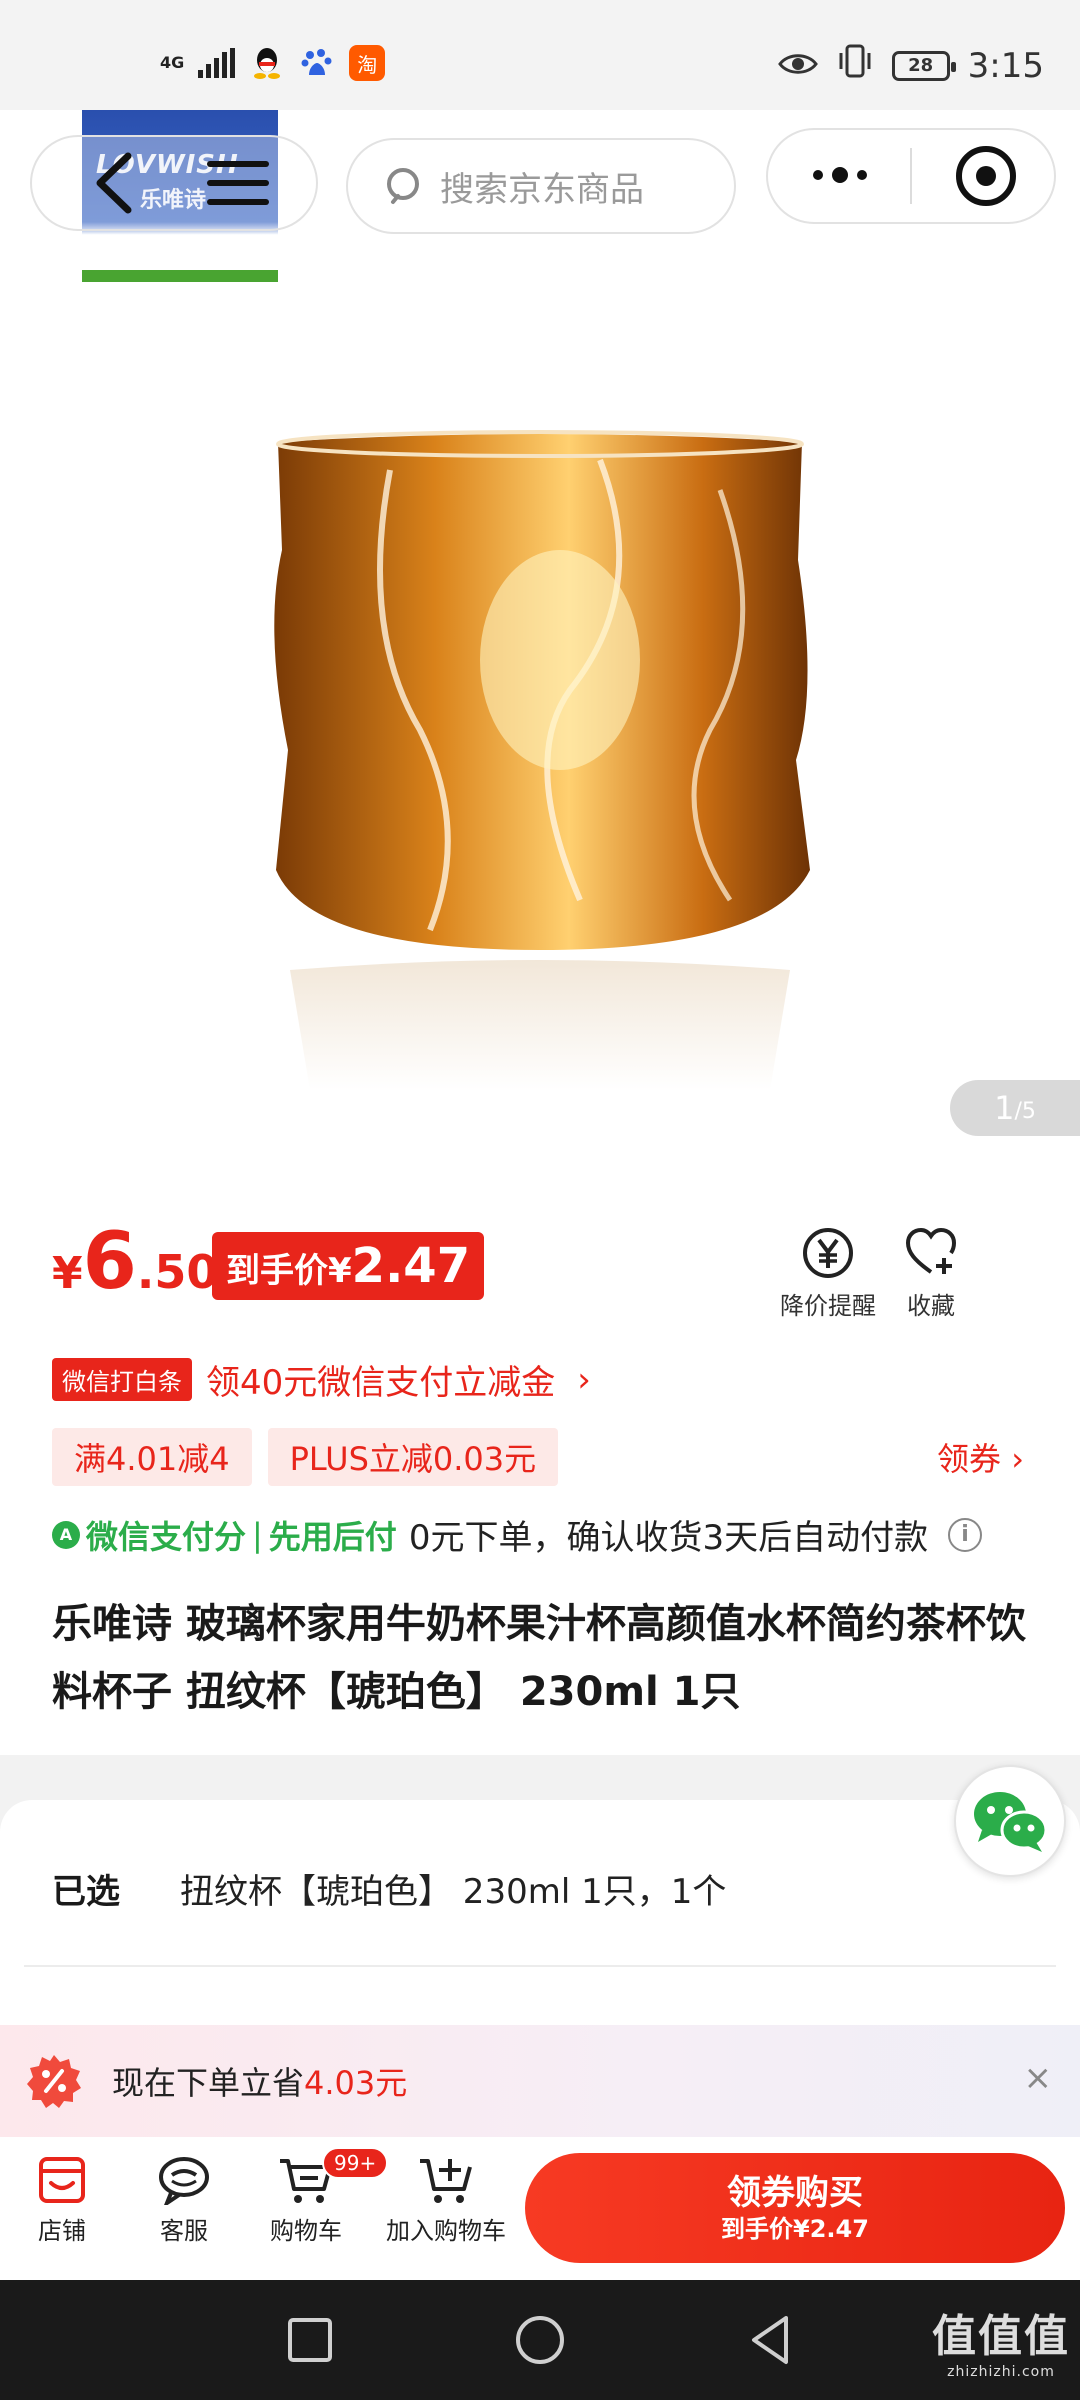 This screenshot has height=2400, width=1080. Describe the element at coordinates (267, 63) in the screenshot. I see `qq-icon` at that location.